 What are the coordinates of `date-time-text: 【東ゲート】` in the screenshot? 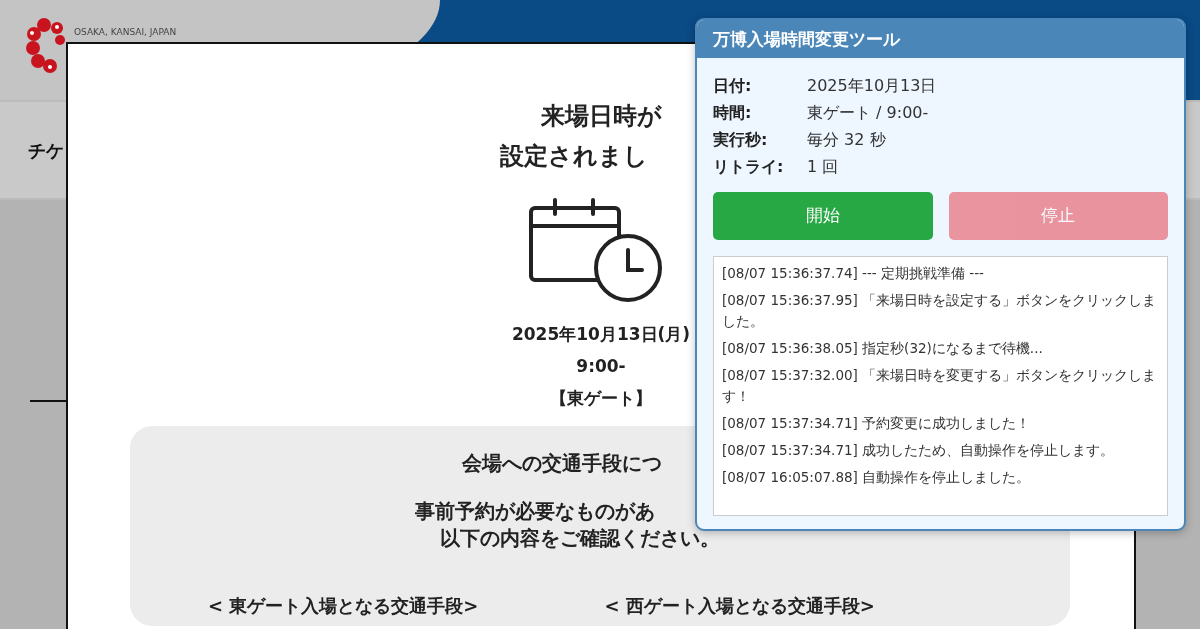 It's located at (601, 398).